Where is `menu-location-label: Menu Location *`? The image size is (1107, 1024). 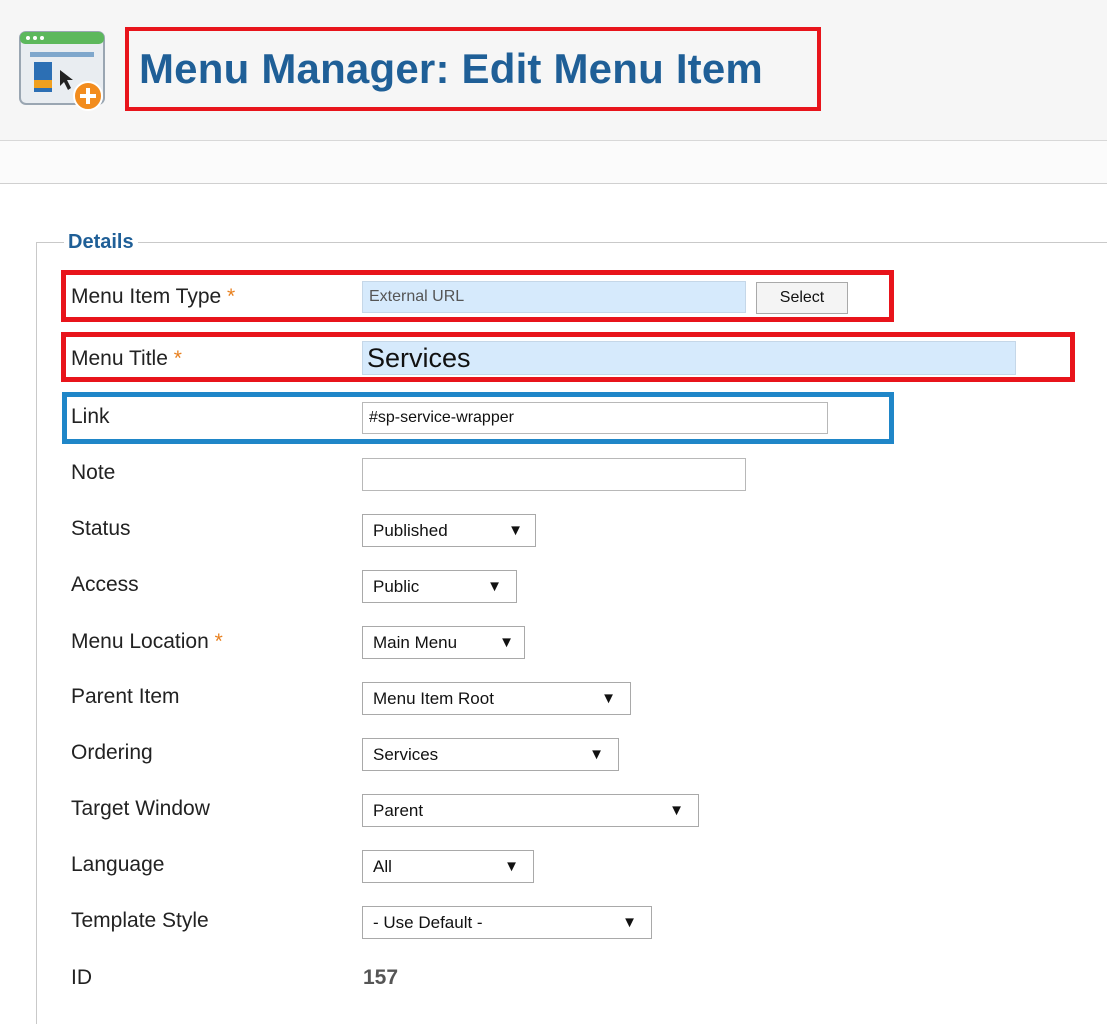
menu-location-label: Menu Location * is located at coordinates (147, 641).